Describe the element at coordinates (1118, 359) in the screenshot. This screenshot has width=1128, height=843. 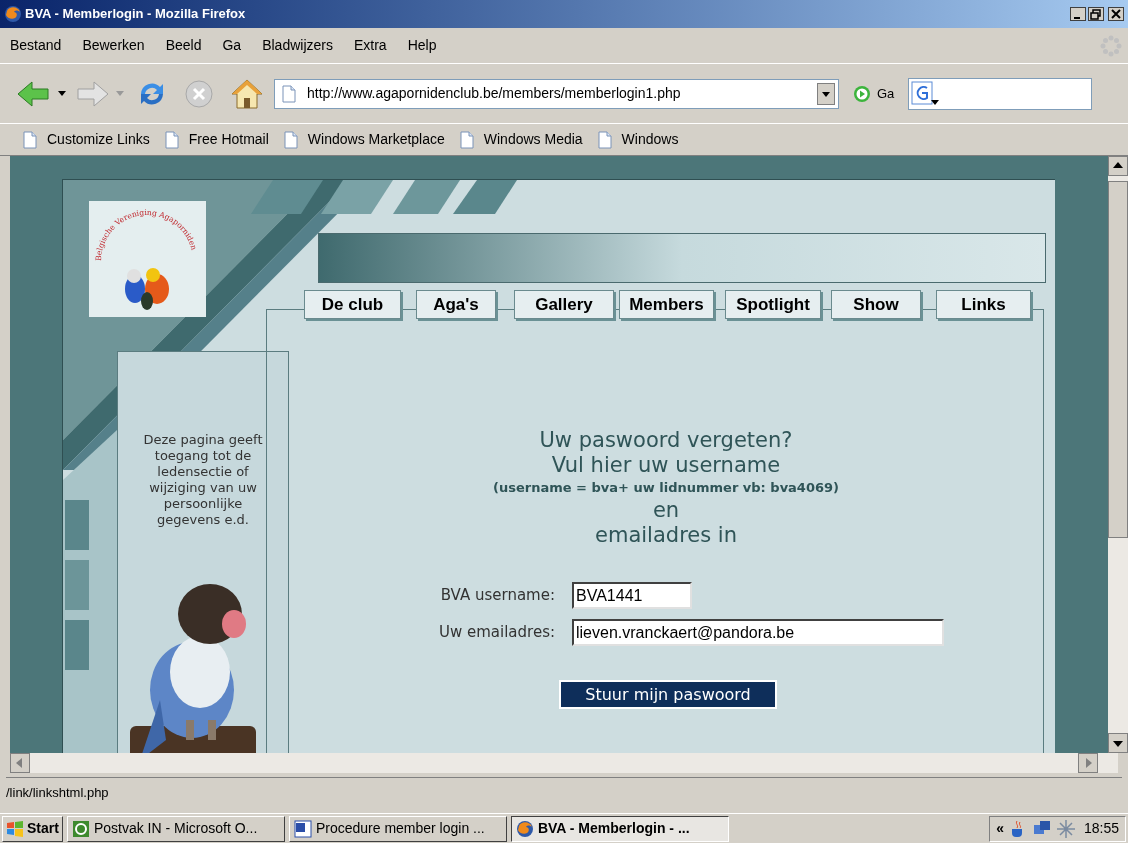
I see `scroll-thumb` at that location.